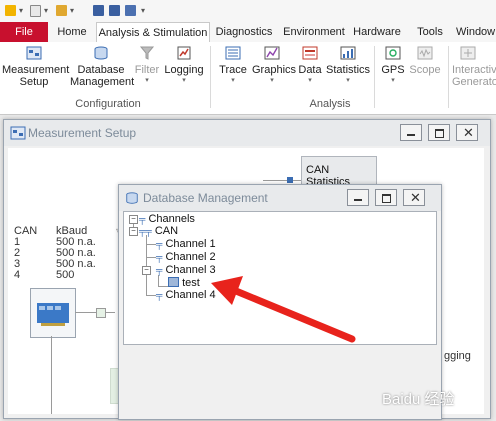  What do you see at coordinates (283, 309) in the screenshot?
I see `annotation-arrow` at bounding box center [283, 309].